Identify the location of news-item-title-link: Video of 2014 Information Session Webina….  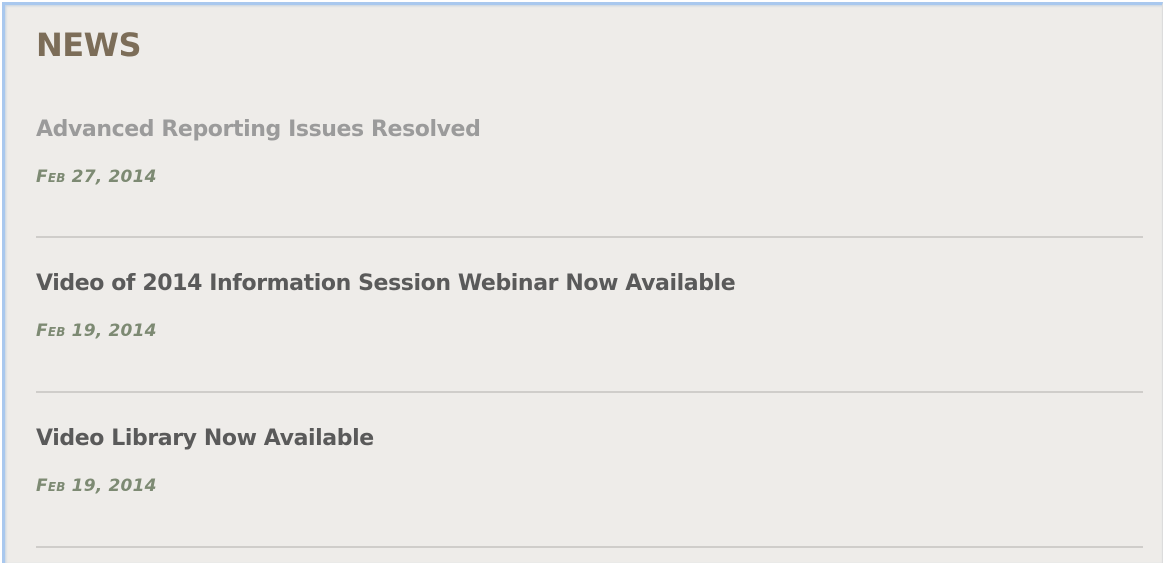
(589, 284).